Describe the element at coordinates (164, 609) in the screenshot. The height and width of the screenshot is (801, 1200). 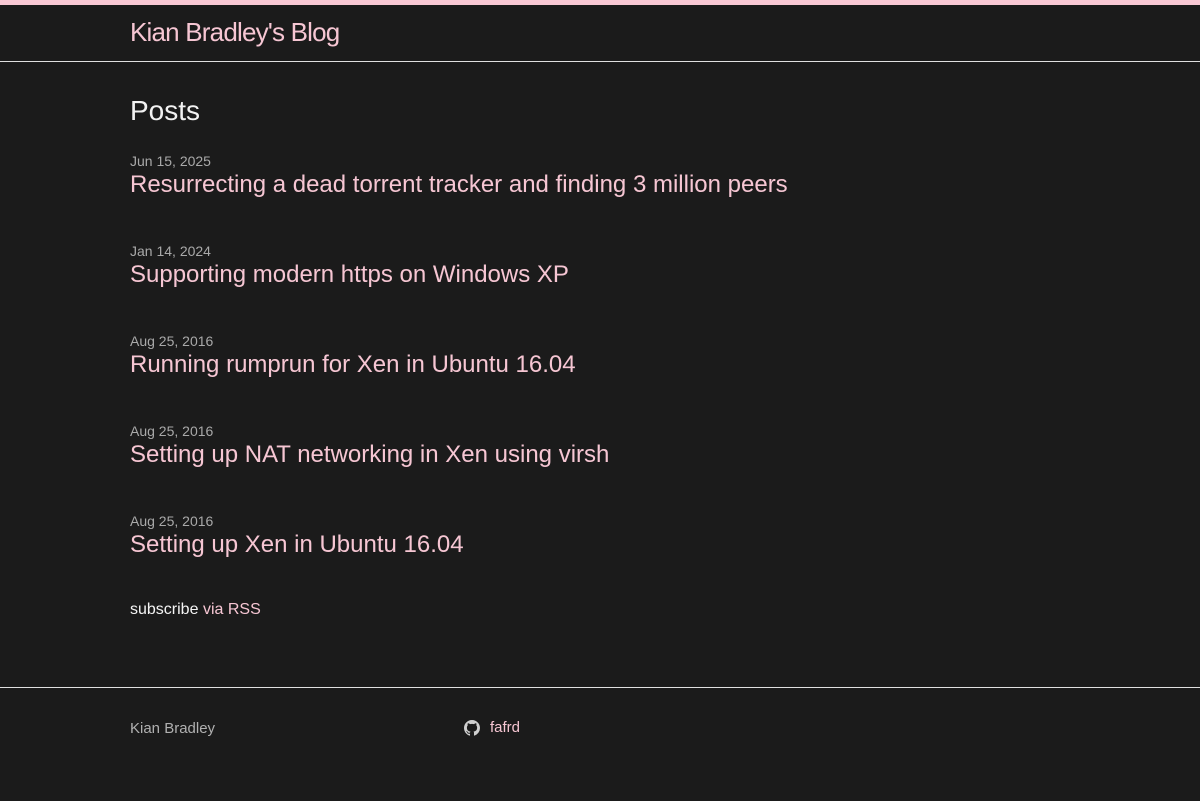
I see `subscribe-label: subscribe` at that location.